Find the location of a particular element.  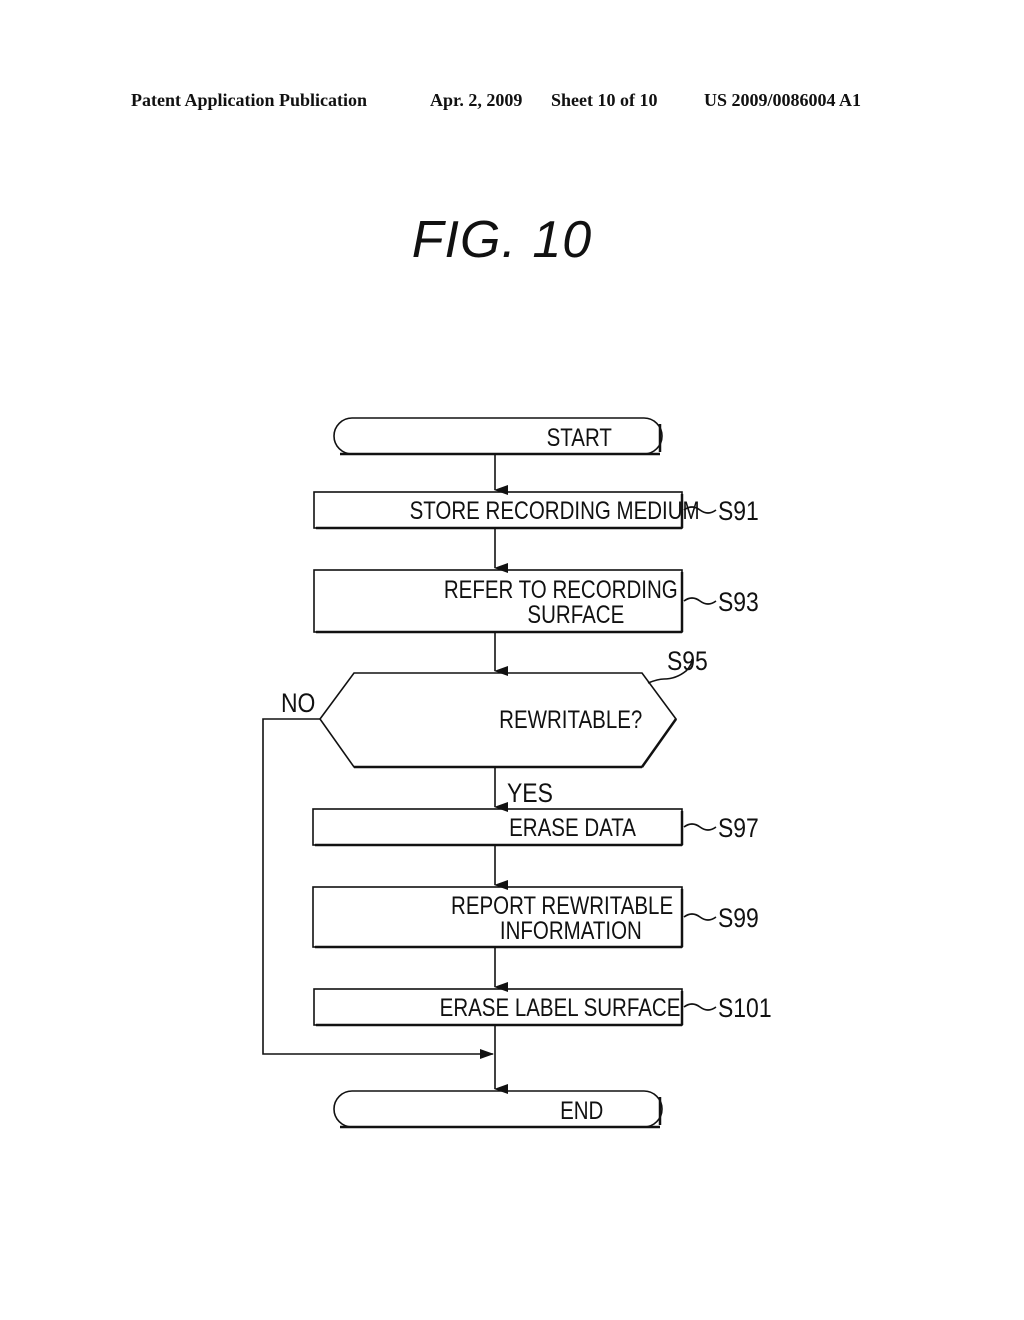

step-id-s101: S101 is located at coordinates (745, 1008).